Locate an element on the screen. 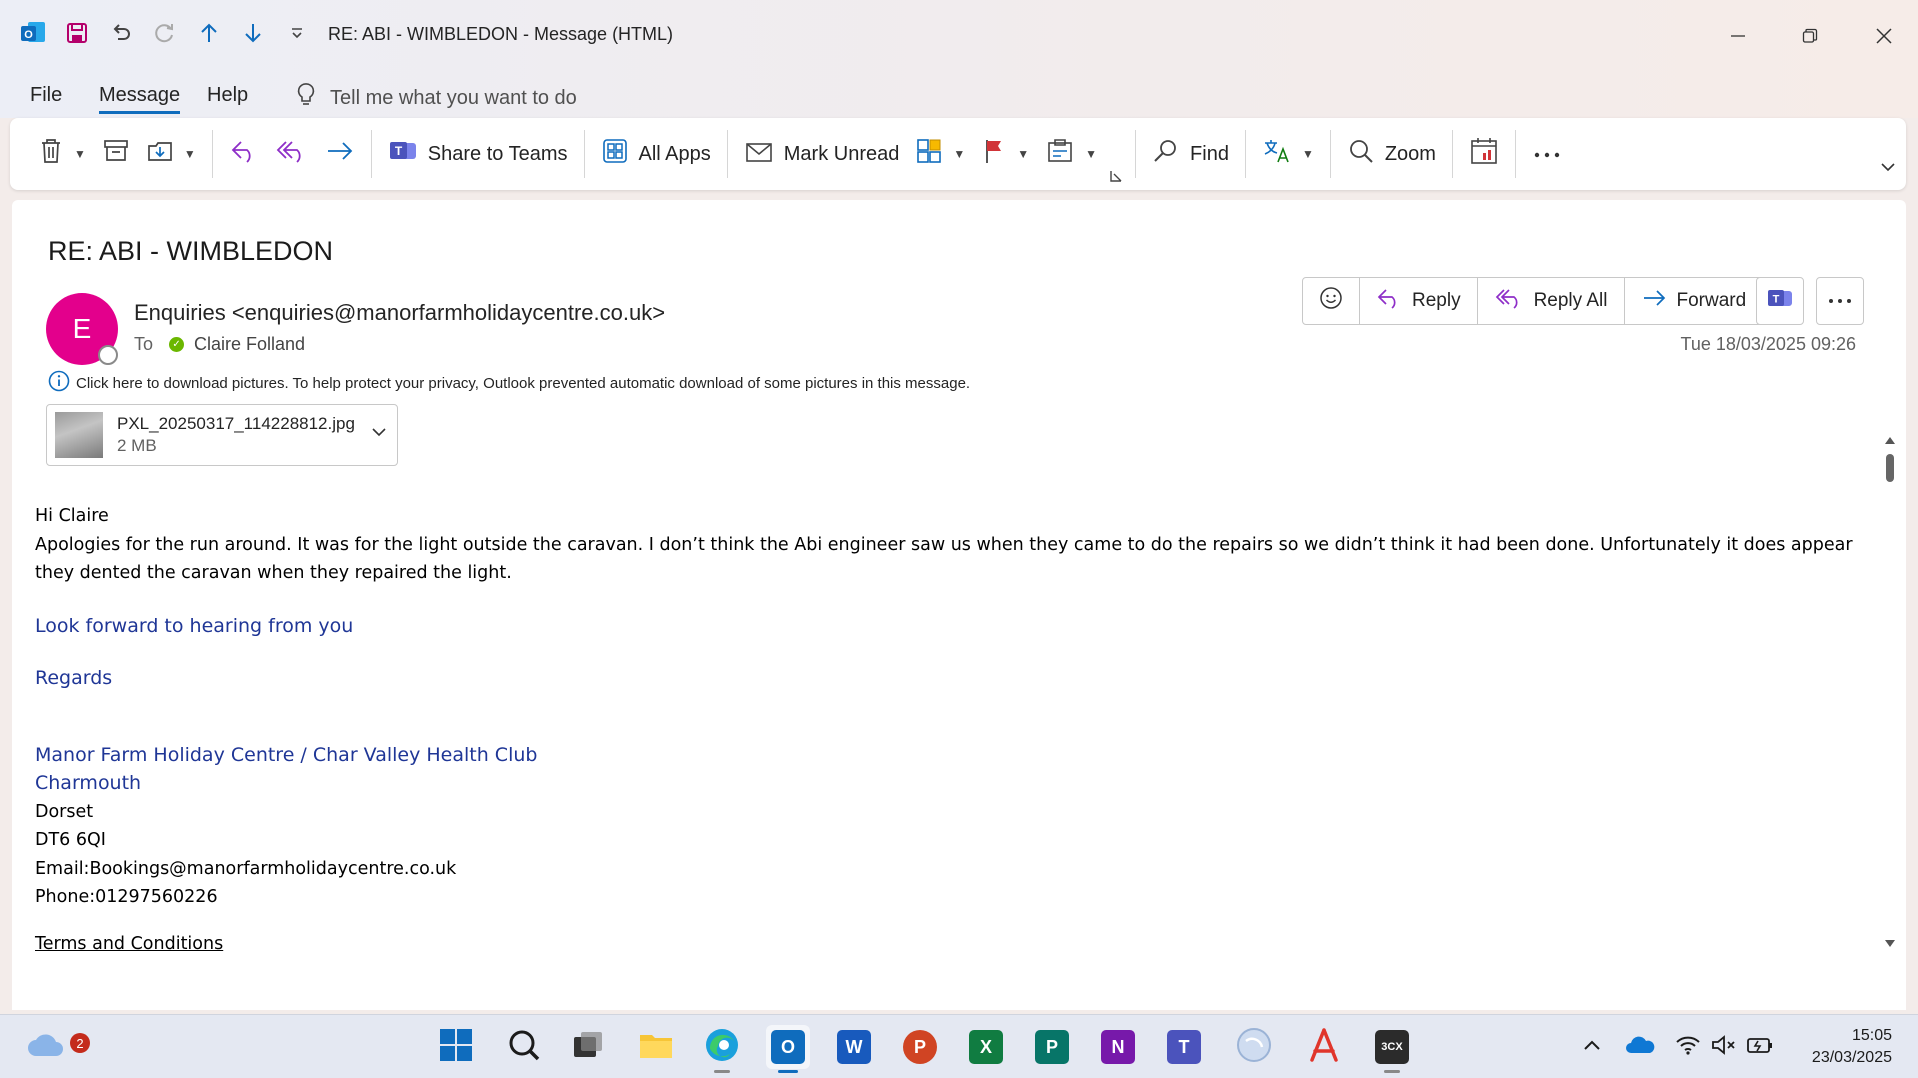  attachment-card: PXL_20250317_114228812.jpg 2 MB is located at coordinates (222, 435).